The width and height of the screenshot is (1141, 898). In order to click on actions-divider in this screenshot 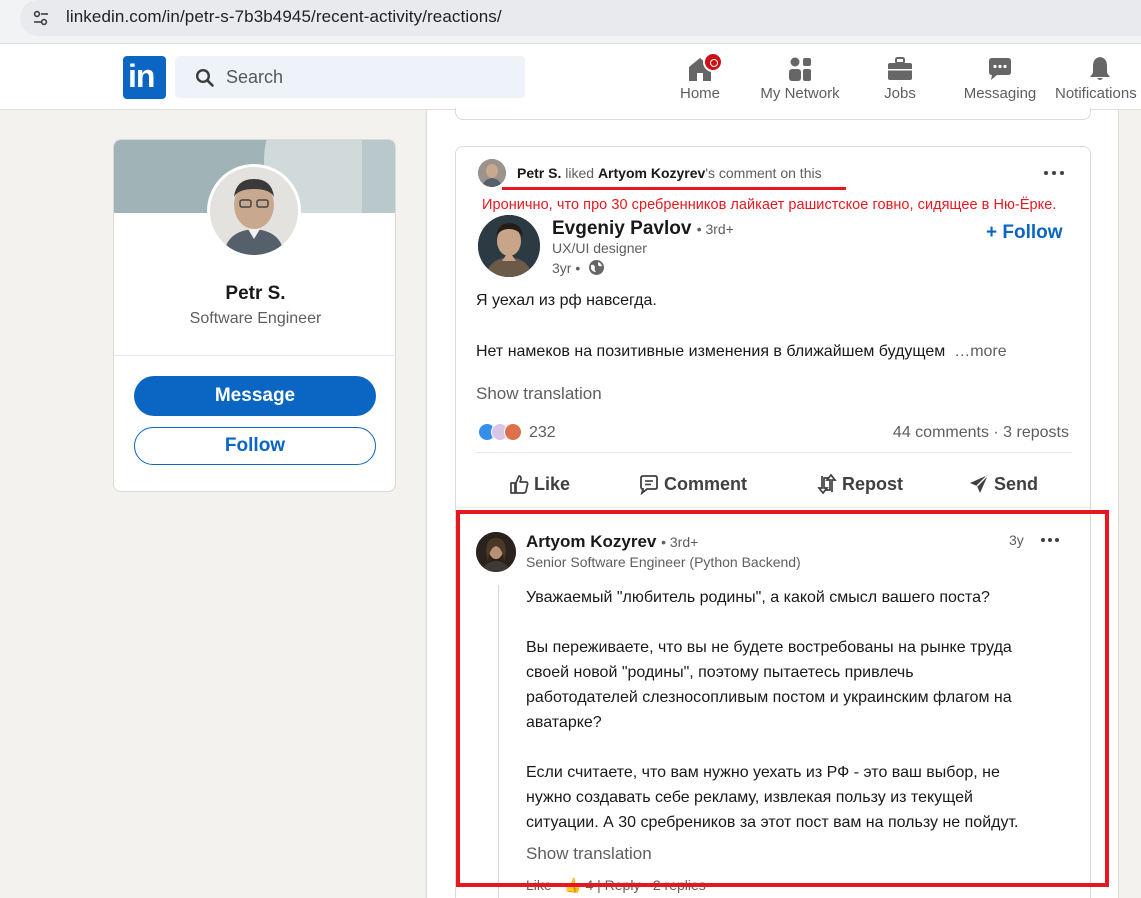, I will do `click(773, 507)`.